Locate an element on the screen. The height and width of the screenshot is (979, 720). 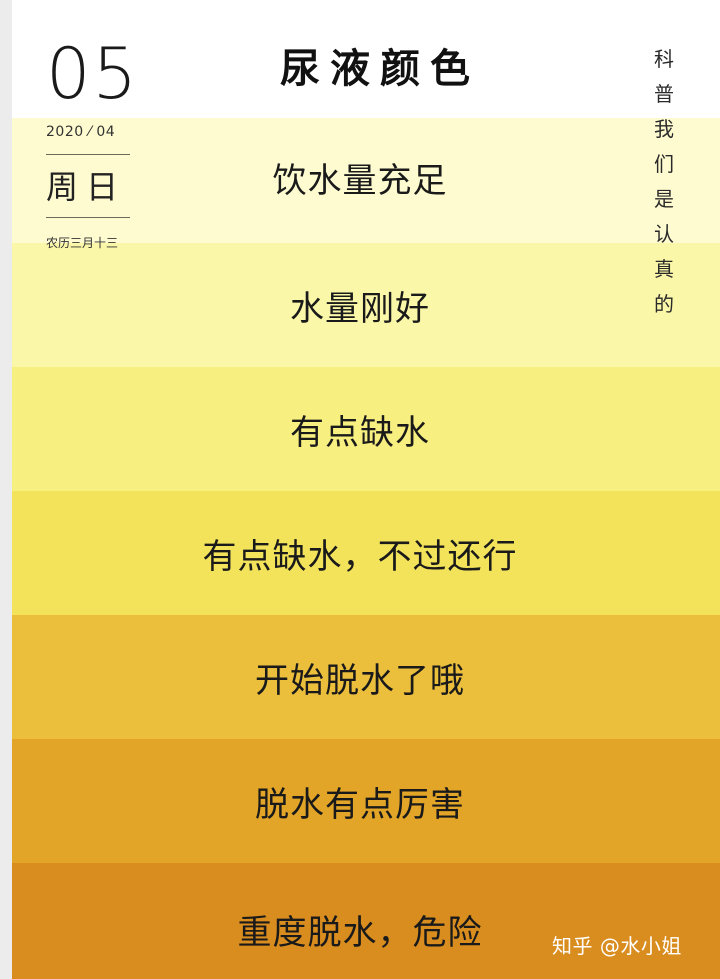
slogan-char: 普 is located at coordinates (664, 94).